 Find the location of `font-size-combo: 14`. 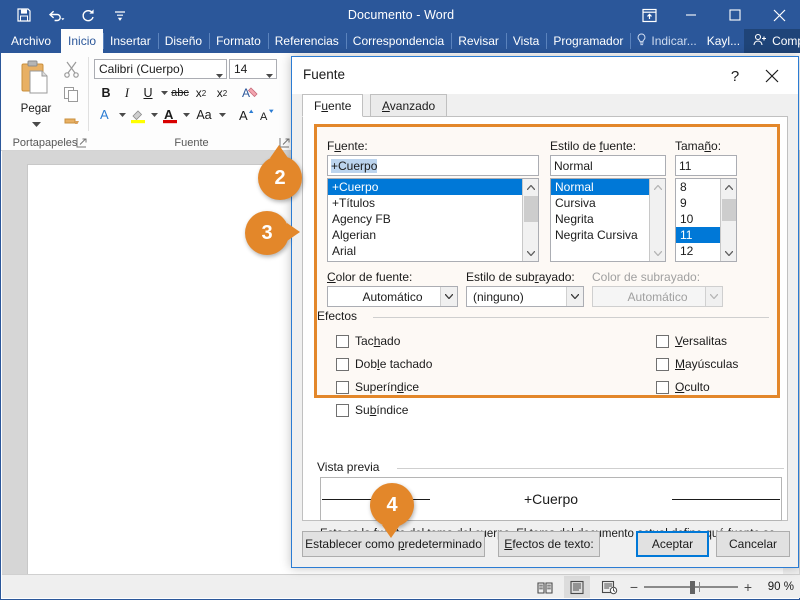

font-size-combo: 14 is located at coordinates (253, 69).